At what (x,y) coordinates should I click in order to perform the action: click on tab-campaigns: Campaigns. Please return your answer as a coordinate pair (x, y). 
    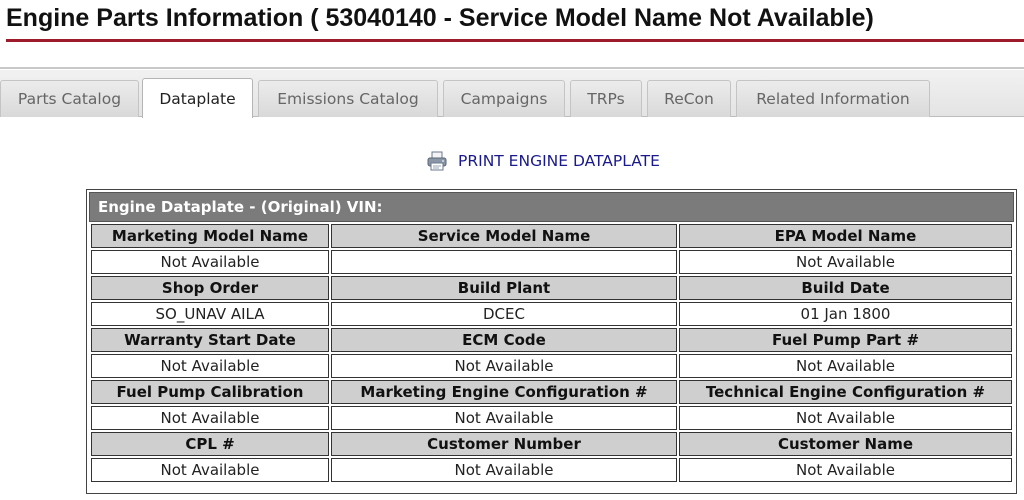
    Looking at the image, I should click on (504, 98).